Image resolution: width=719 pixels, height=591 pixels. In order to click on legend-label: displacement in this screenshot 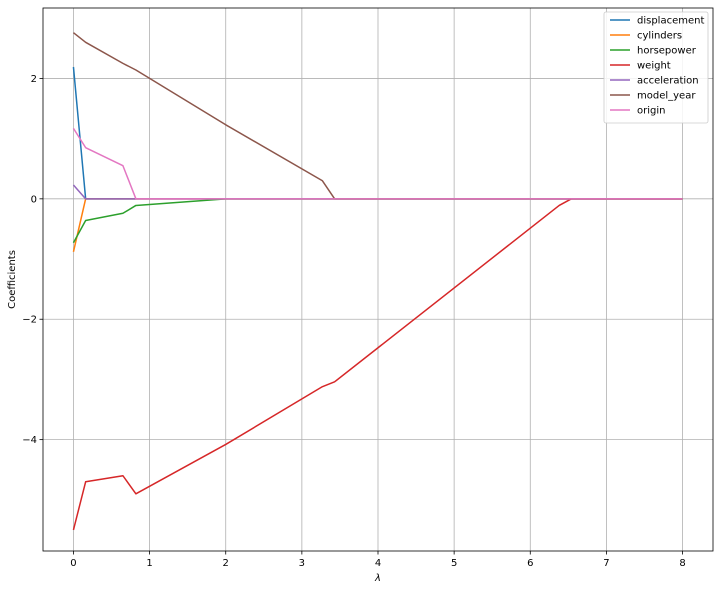, I will do `click(670, 21)`.